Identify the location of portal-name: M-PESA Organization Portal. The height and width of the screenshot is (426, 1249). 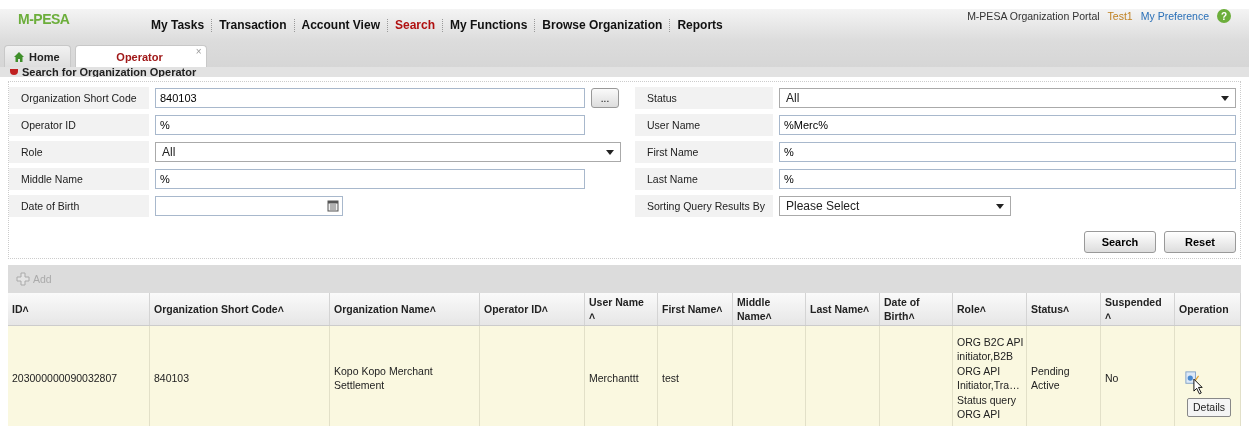
(1033, 16).